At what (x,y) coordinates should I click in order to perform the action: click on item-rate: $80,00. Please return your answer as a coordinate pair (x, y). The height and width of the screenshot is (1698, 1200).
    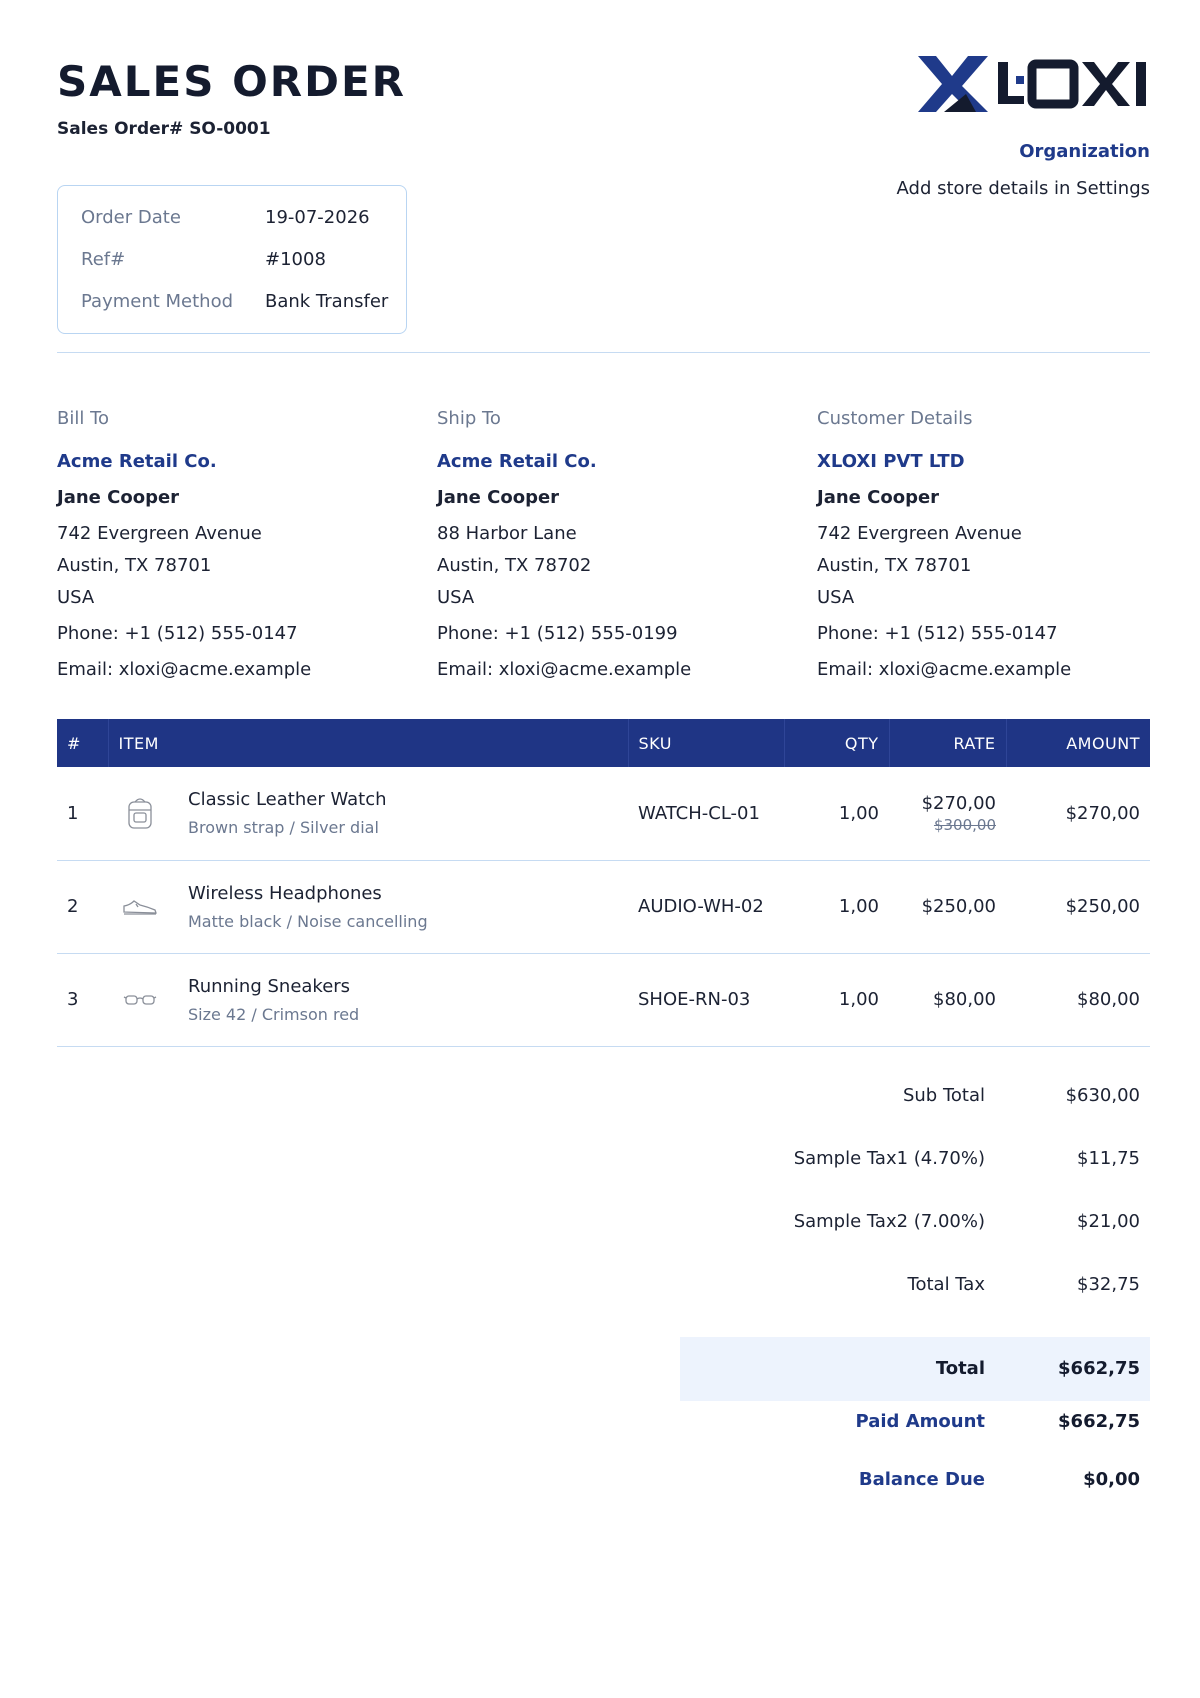
    Looking at the image, I should click on (947, 1000).